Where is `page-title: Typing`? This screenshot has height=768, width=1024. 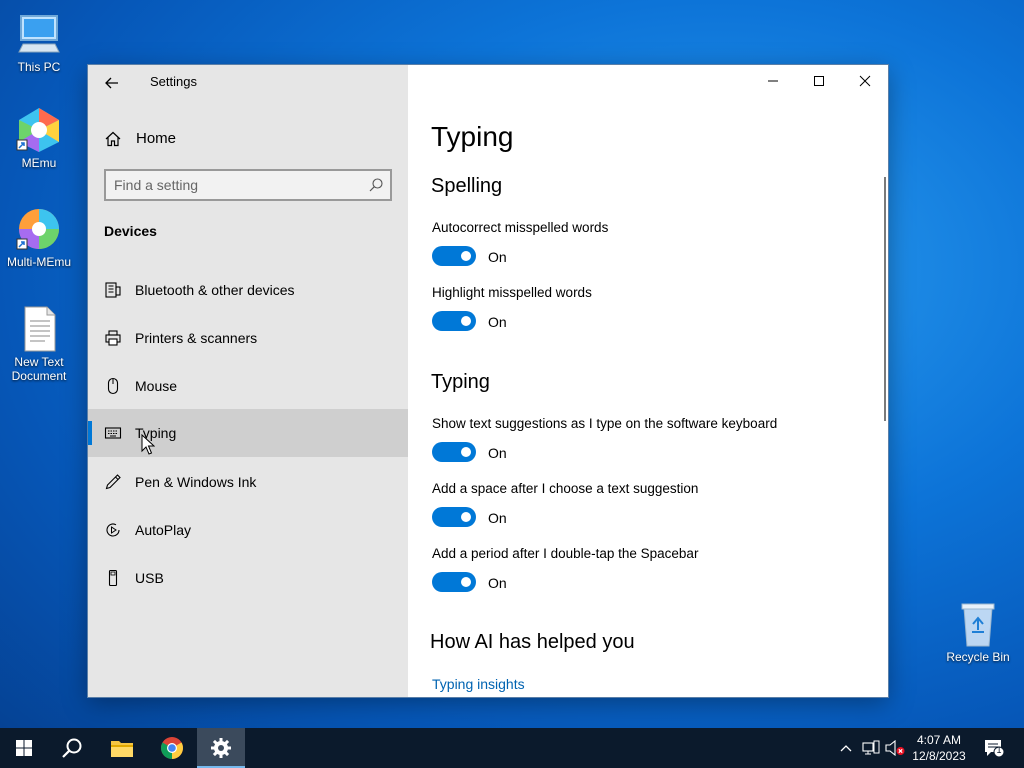
page-title: Typing is located at coordinates (472, 136).